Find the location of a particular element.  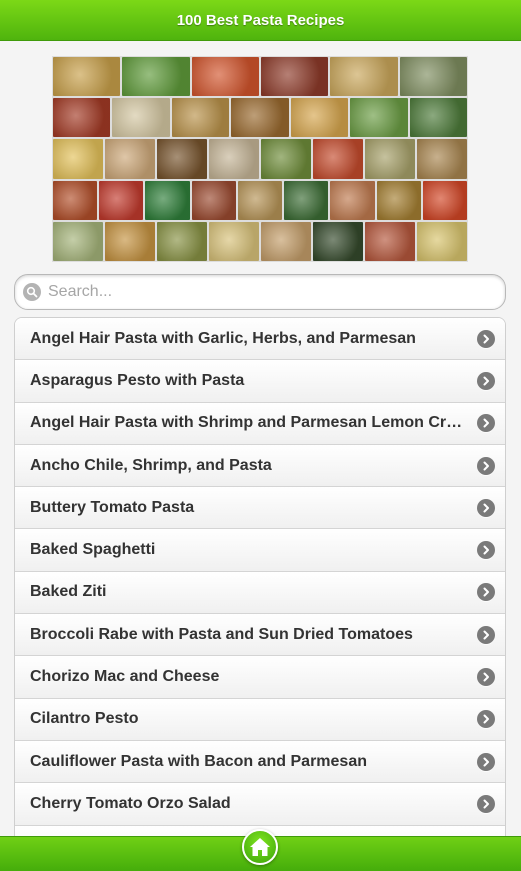

recipe-list-item: Cilantro Pesto is located at coordinates (260, 719).